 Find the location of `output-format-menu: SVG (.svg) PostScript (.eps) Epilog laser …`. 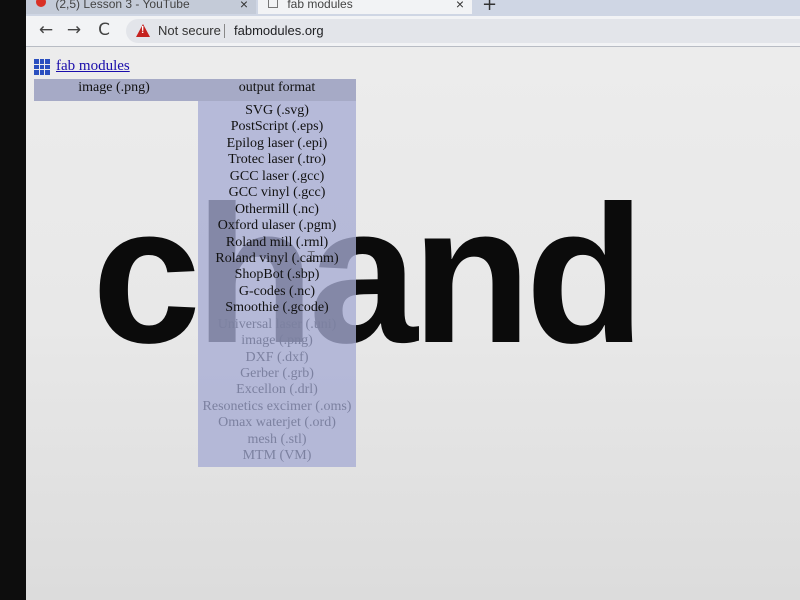

output-format-menu: SVG (.svg) PostScript (.eps) Epilog laser … is located at coordinates (277, 284).